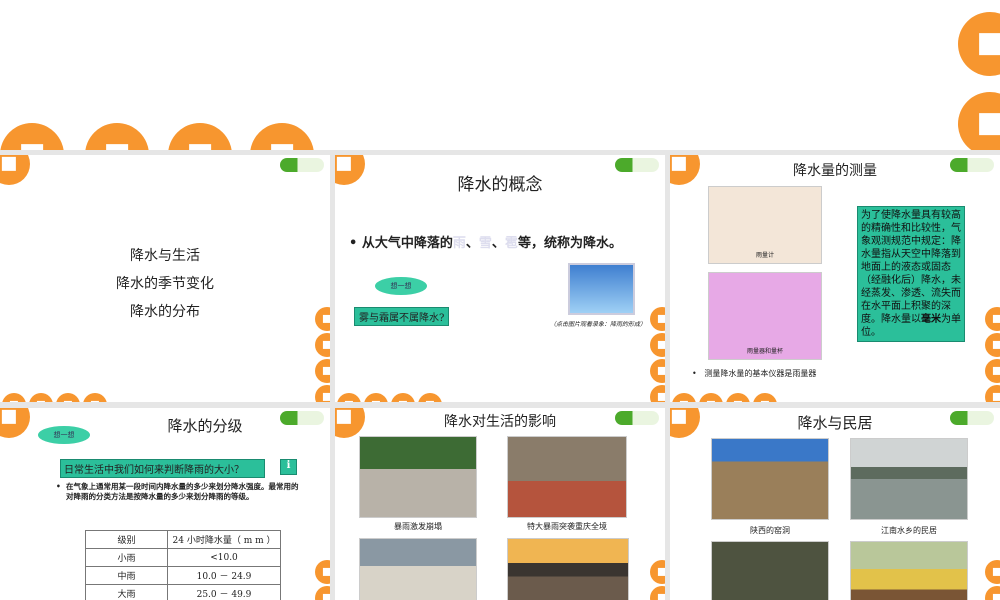 This screenshot has width=1000, height=600. I want to click on slide-title: 降水与民居, so click(835, 423).